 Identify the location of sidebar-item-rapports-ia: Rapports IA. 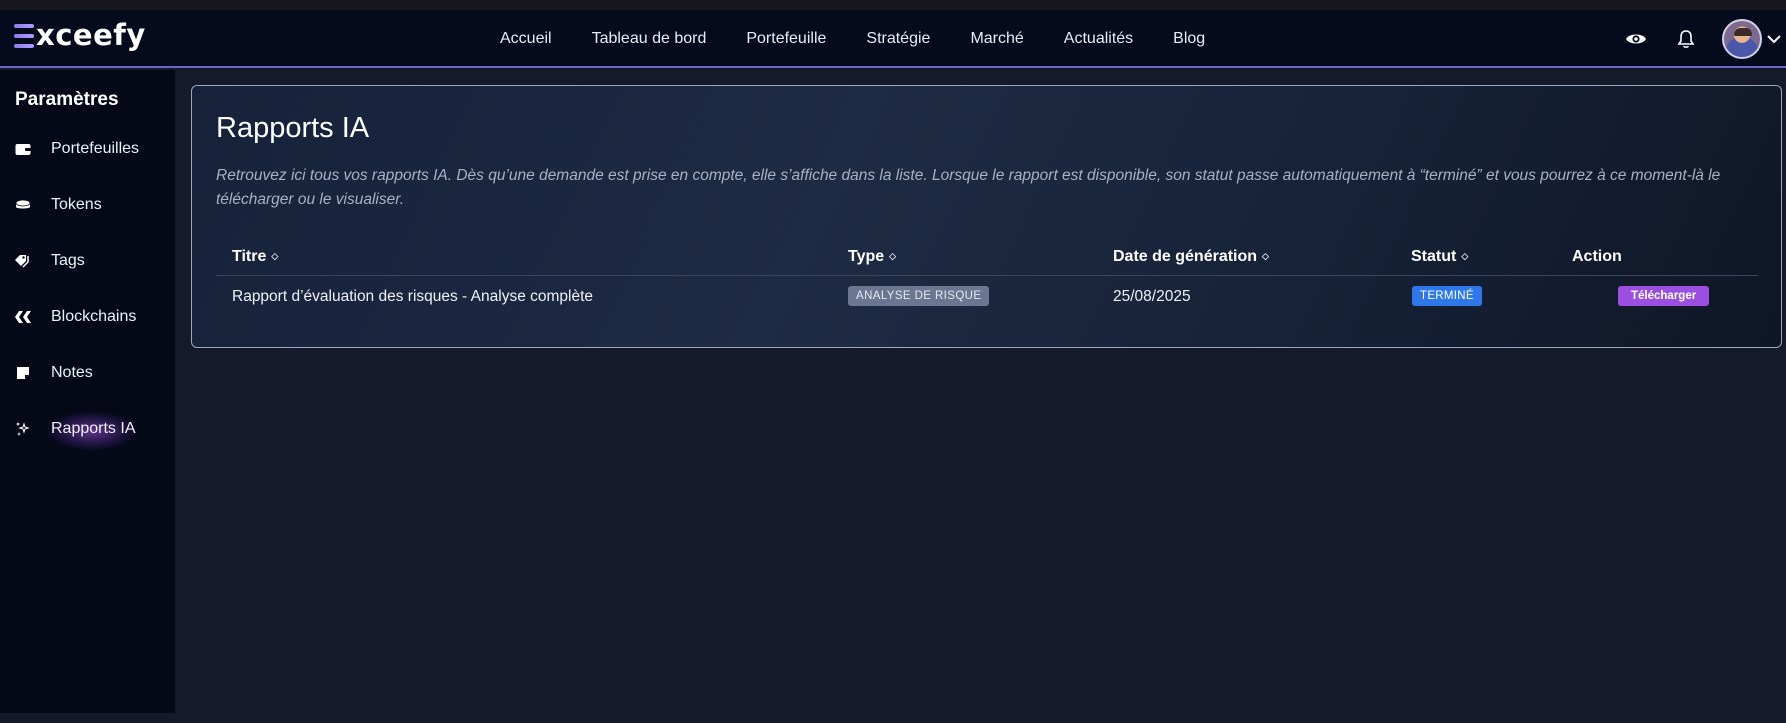
(87, 430).